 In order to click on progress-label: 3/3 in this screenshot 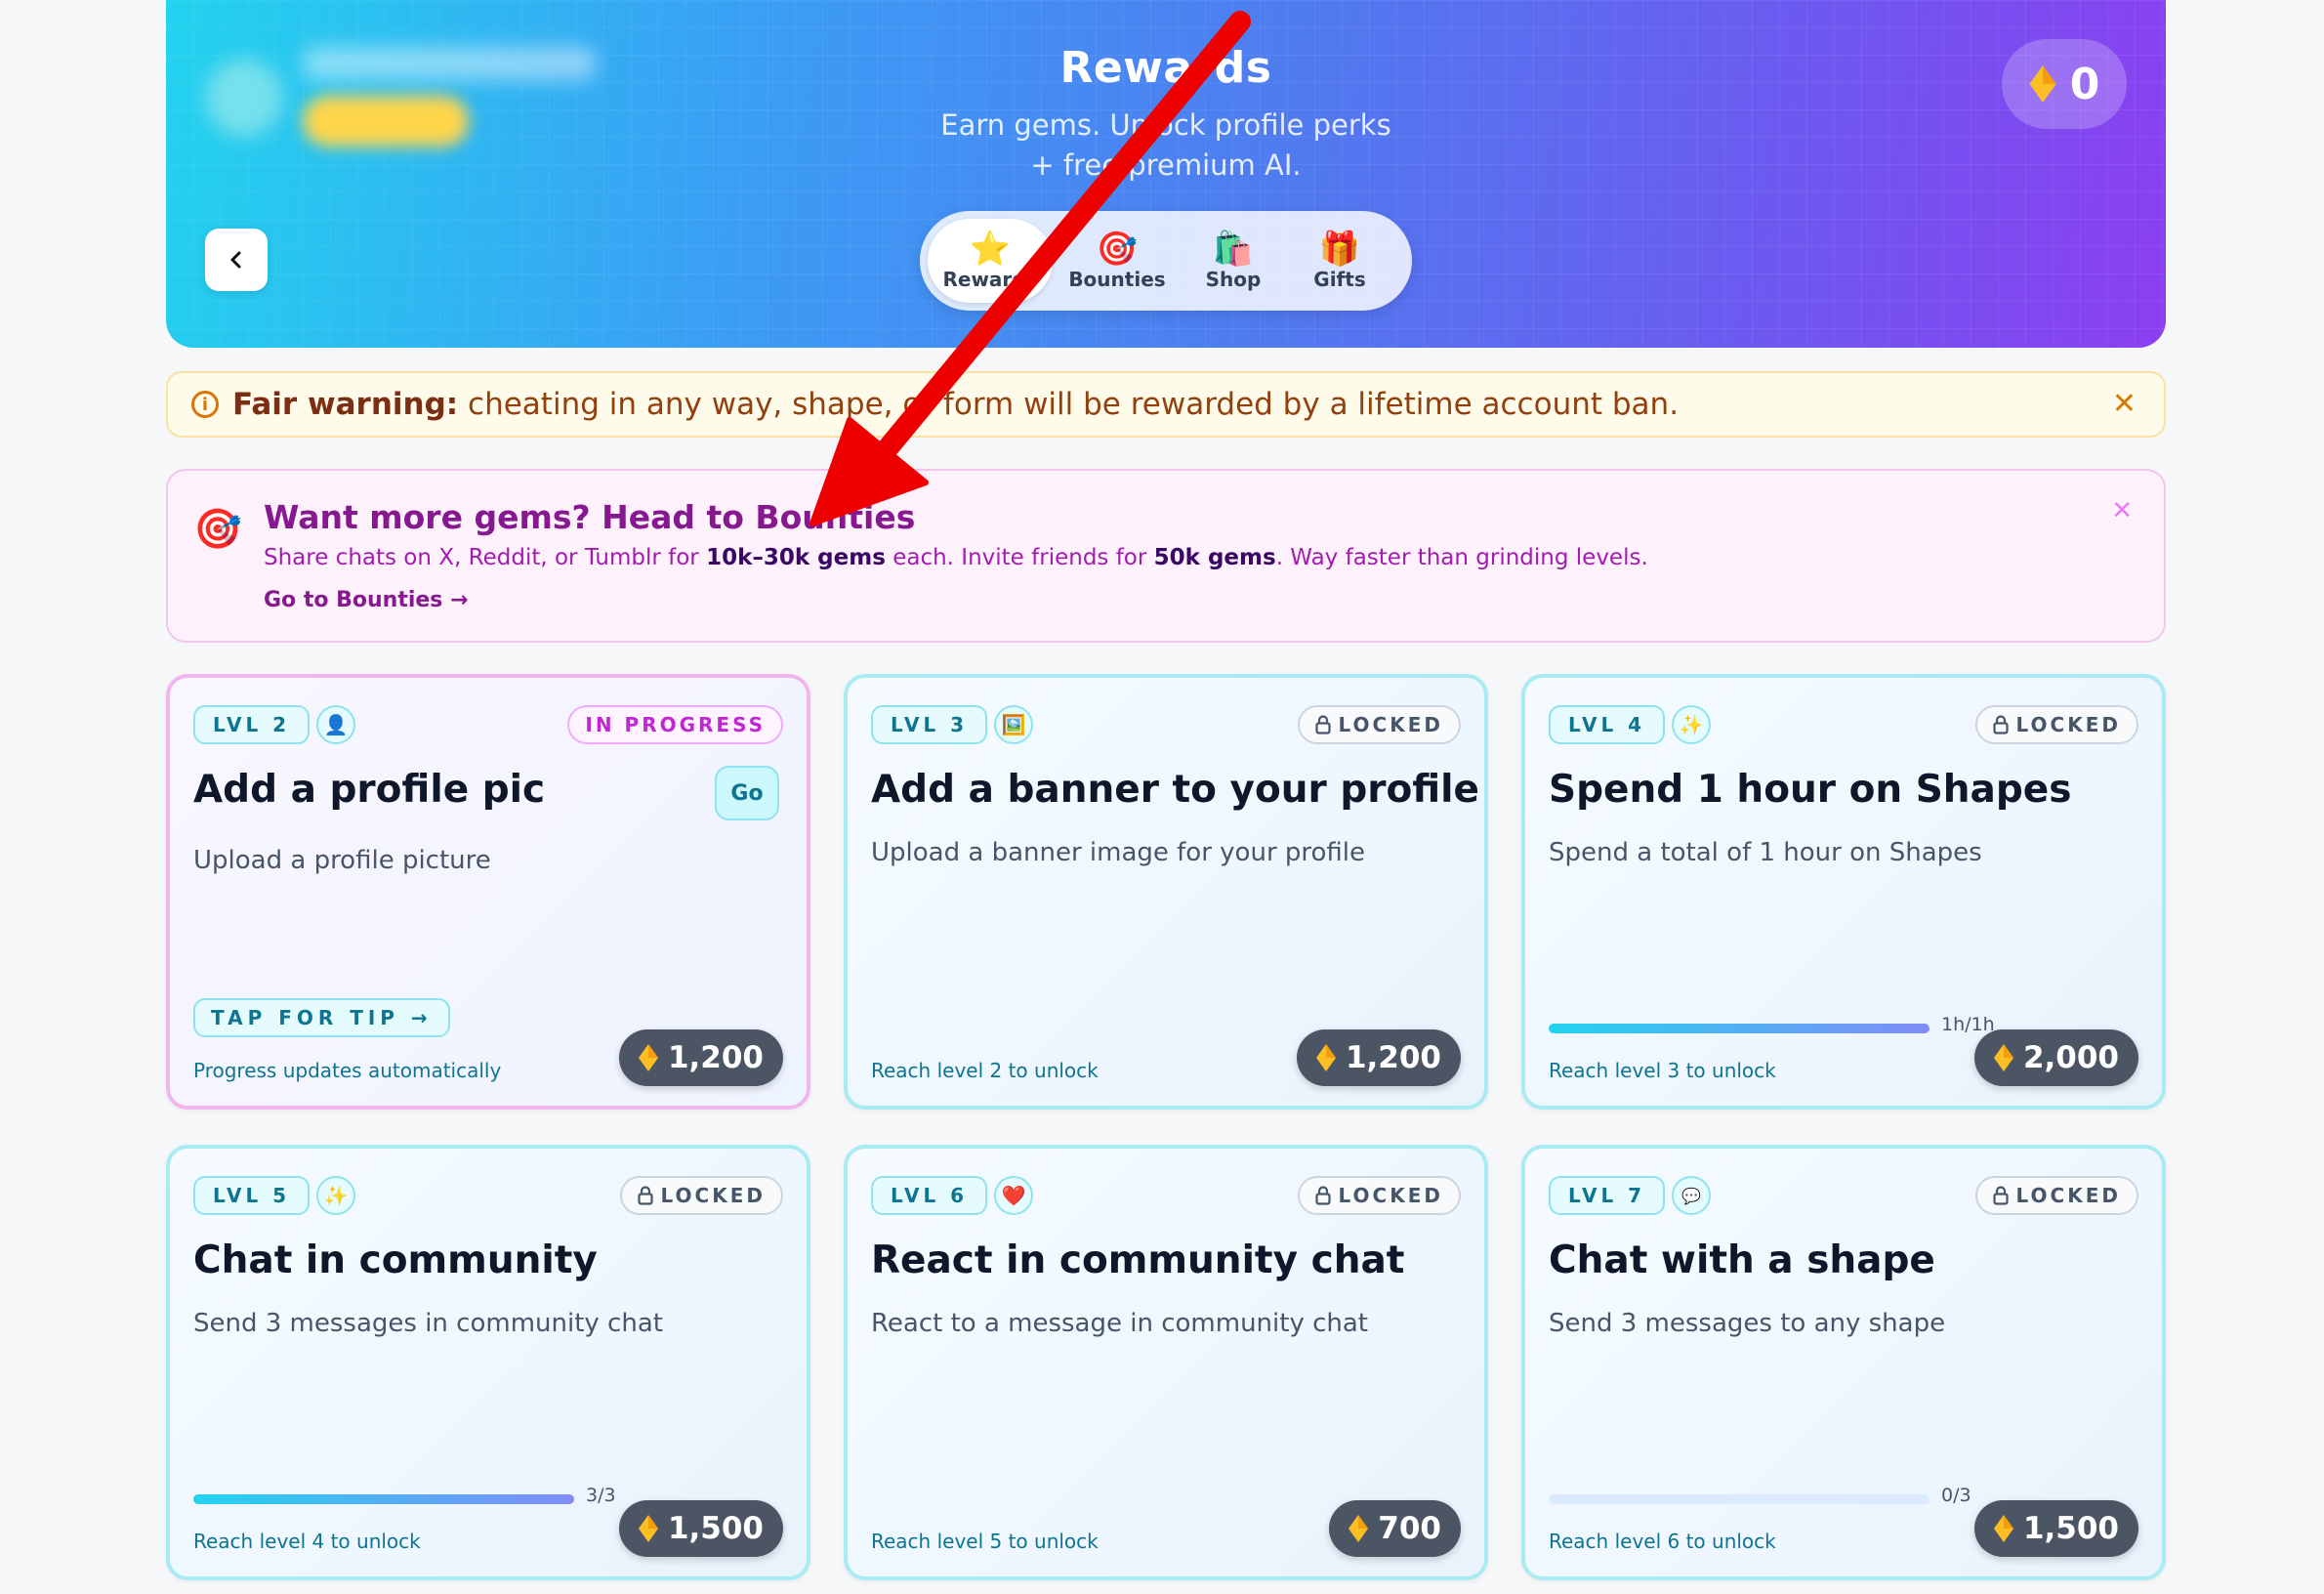, I will do `click(601, 1495)`.